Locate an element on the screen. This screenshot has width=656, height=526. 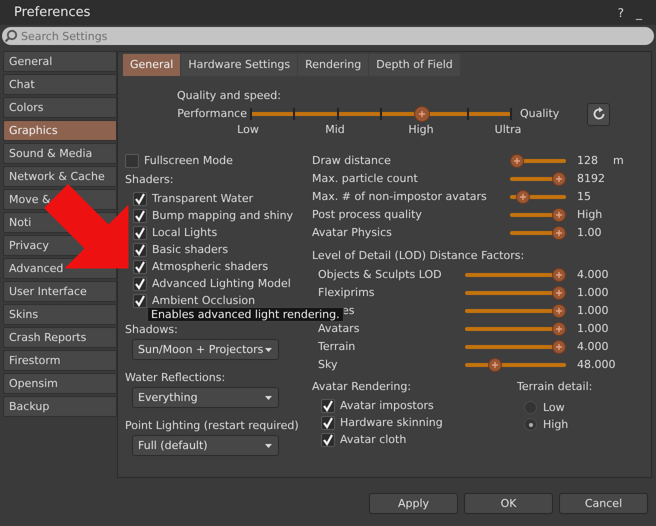
dialog-button: OK is located at coordinates (508, 503).